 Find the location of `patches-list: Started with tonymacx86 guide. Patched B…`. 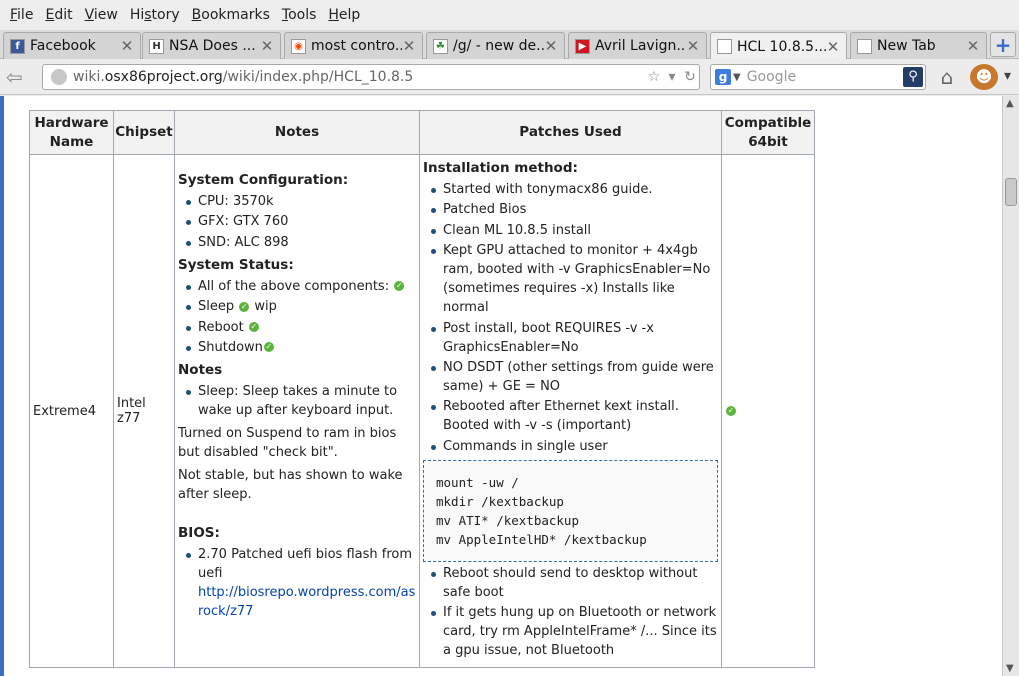

patches-list: Started with tonymacx86 guide. Patched B… is located at coordinates (570, 318).